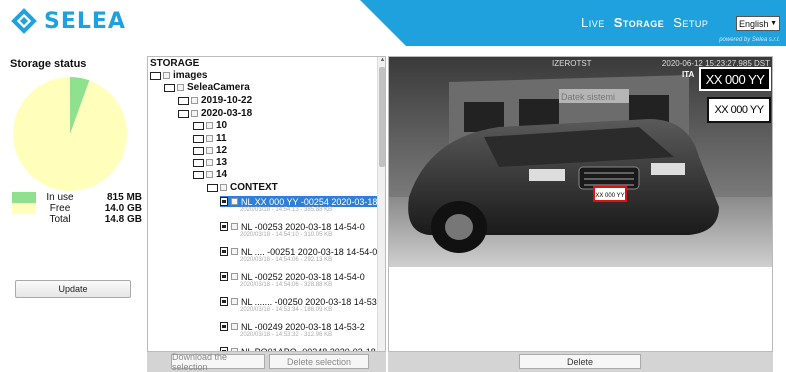 The width and height of the screenshot is (786, 372). What do you see at coordinates (254, 187) in the screenshot?
I see `folder-label: CONTEXT` at bounding box center [254, 187].